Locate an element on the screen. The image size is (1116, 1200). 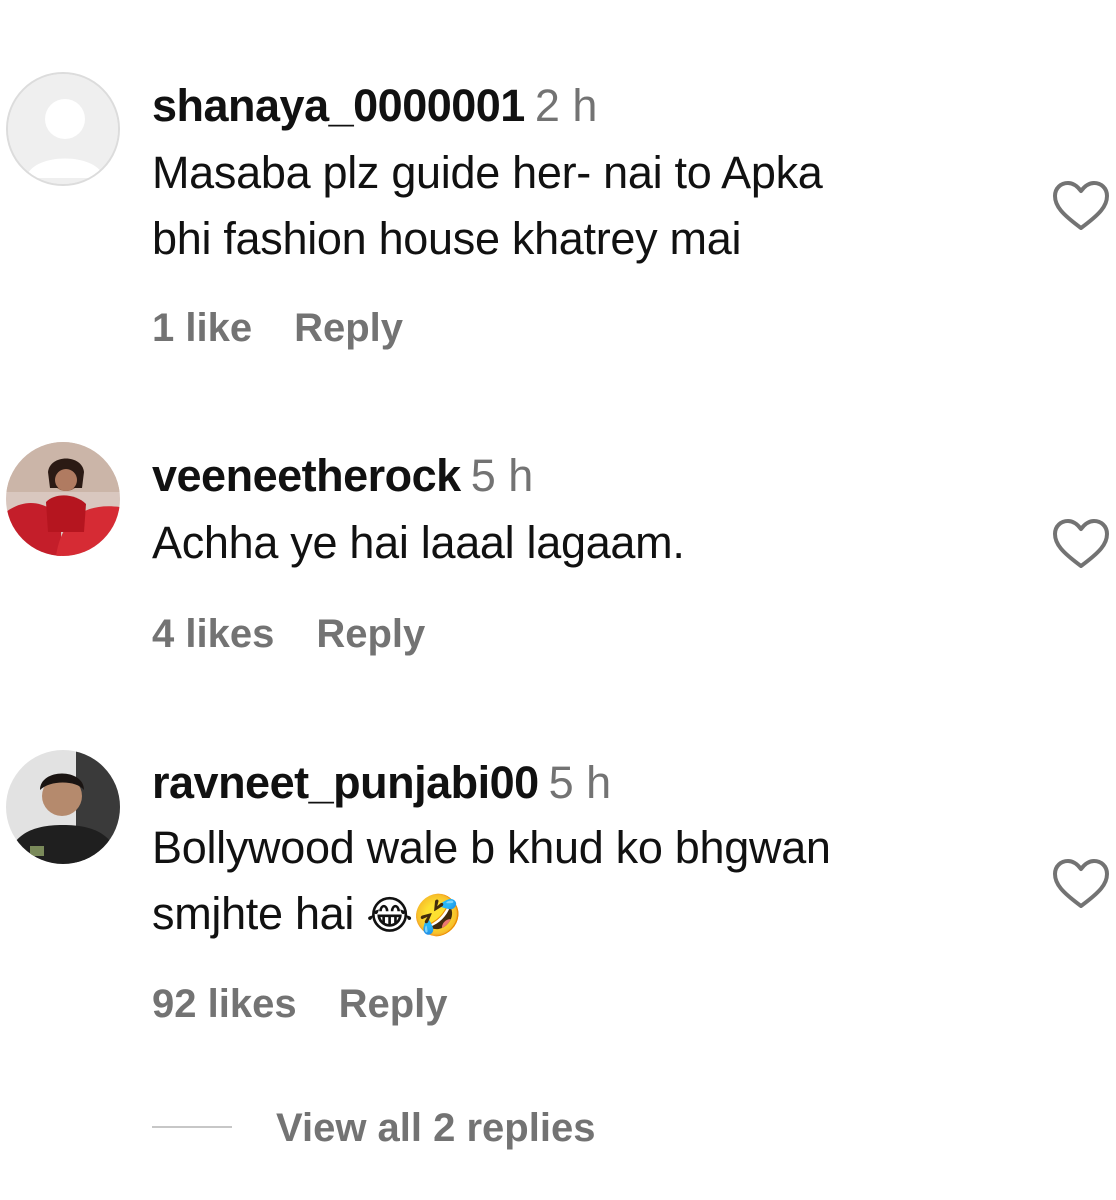
comment-text-line-with-emoji: smjhte hai 😂🤣 is located at coordinates (587, 914).